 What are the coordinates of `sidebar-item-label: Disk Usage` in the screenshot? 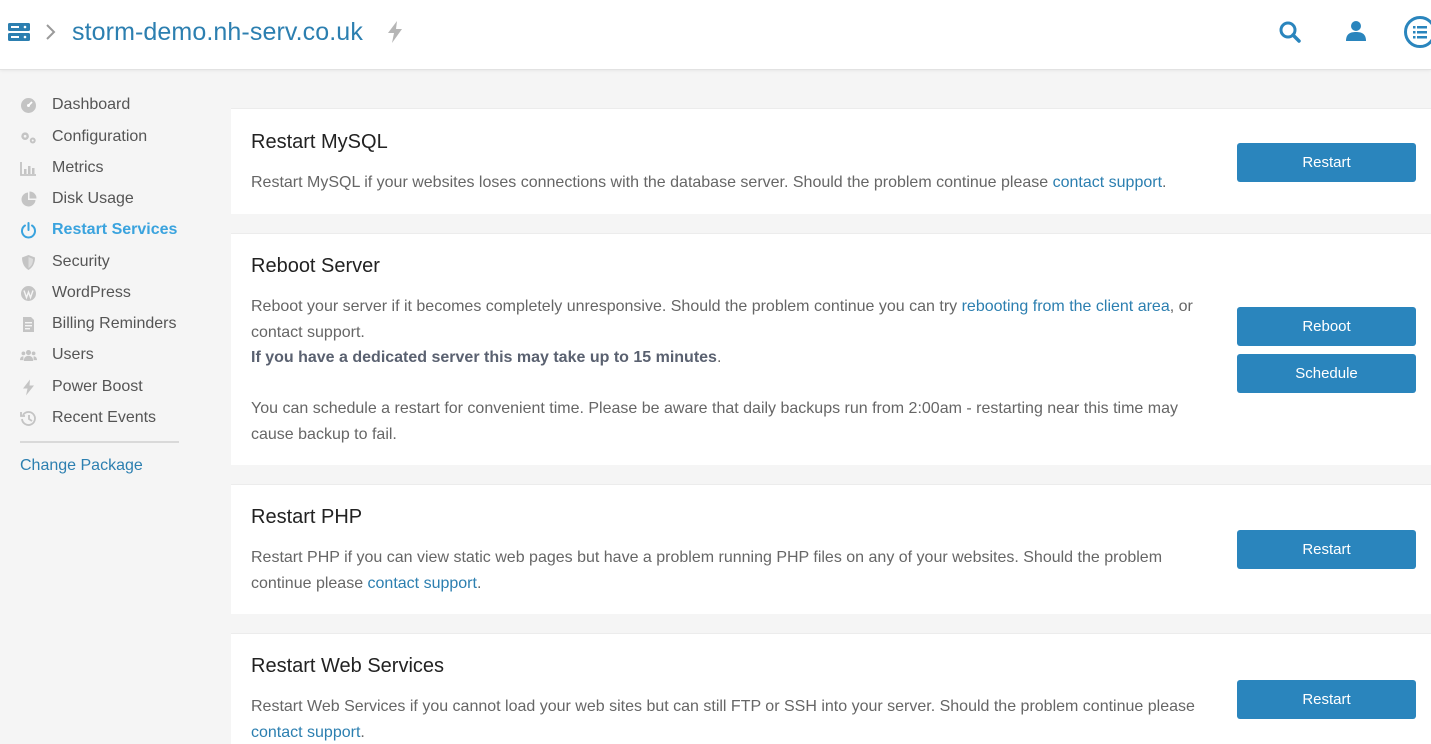 It's located at (93, 198).